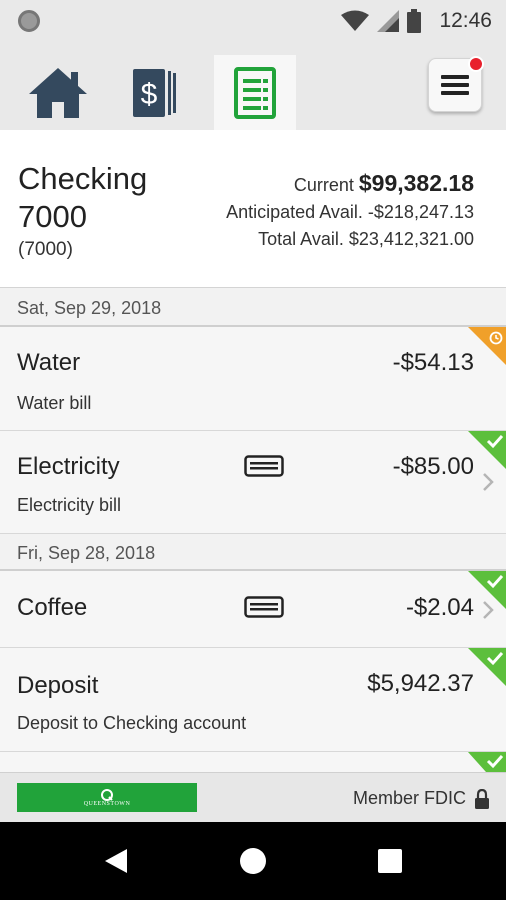  What do you see at coordinates (69, 505) in the screenshot?
I see `transaction-description: Electricity bill` at bounding box center [69, 505].